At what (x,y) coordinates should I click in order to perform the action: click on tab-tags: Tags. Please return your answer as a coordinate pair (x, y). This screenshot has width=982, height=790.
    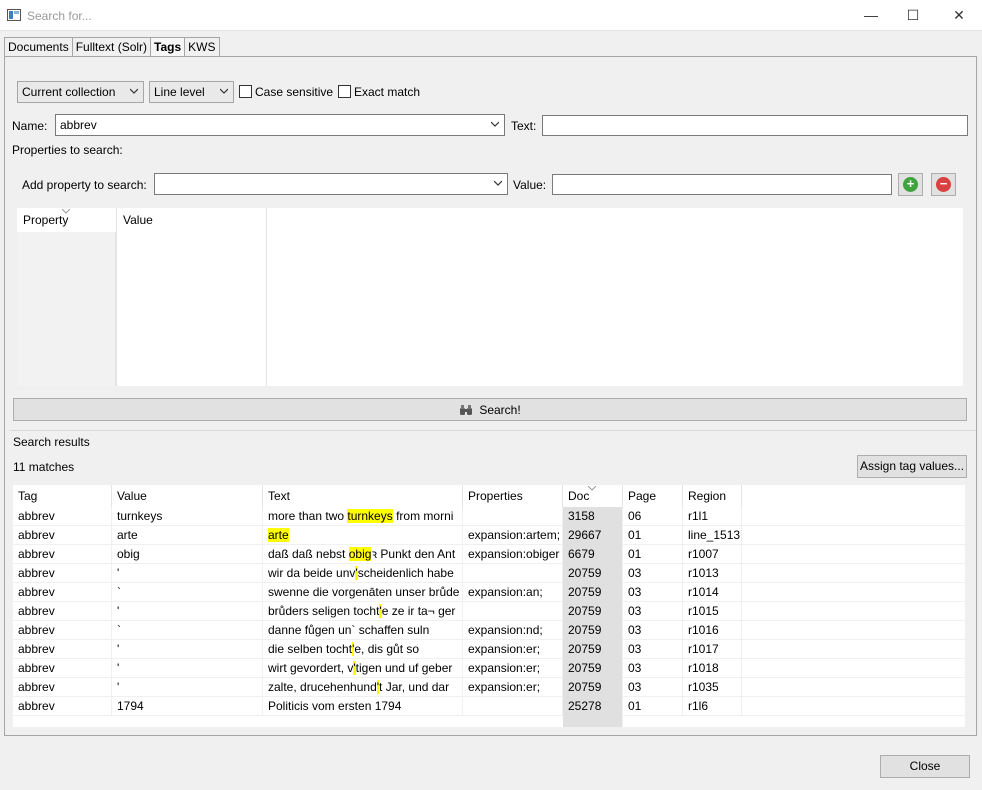
    Looking at the image, I should click on (168, 47).